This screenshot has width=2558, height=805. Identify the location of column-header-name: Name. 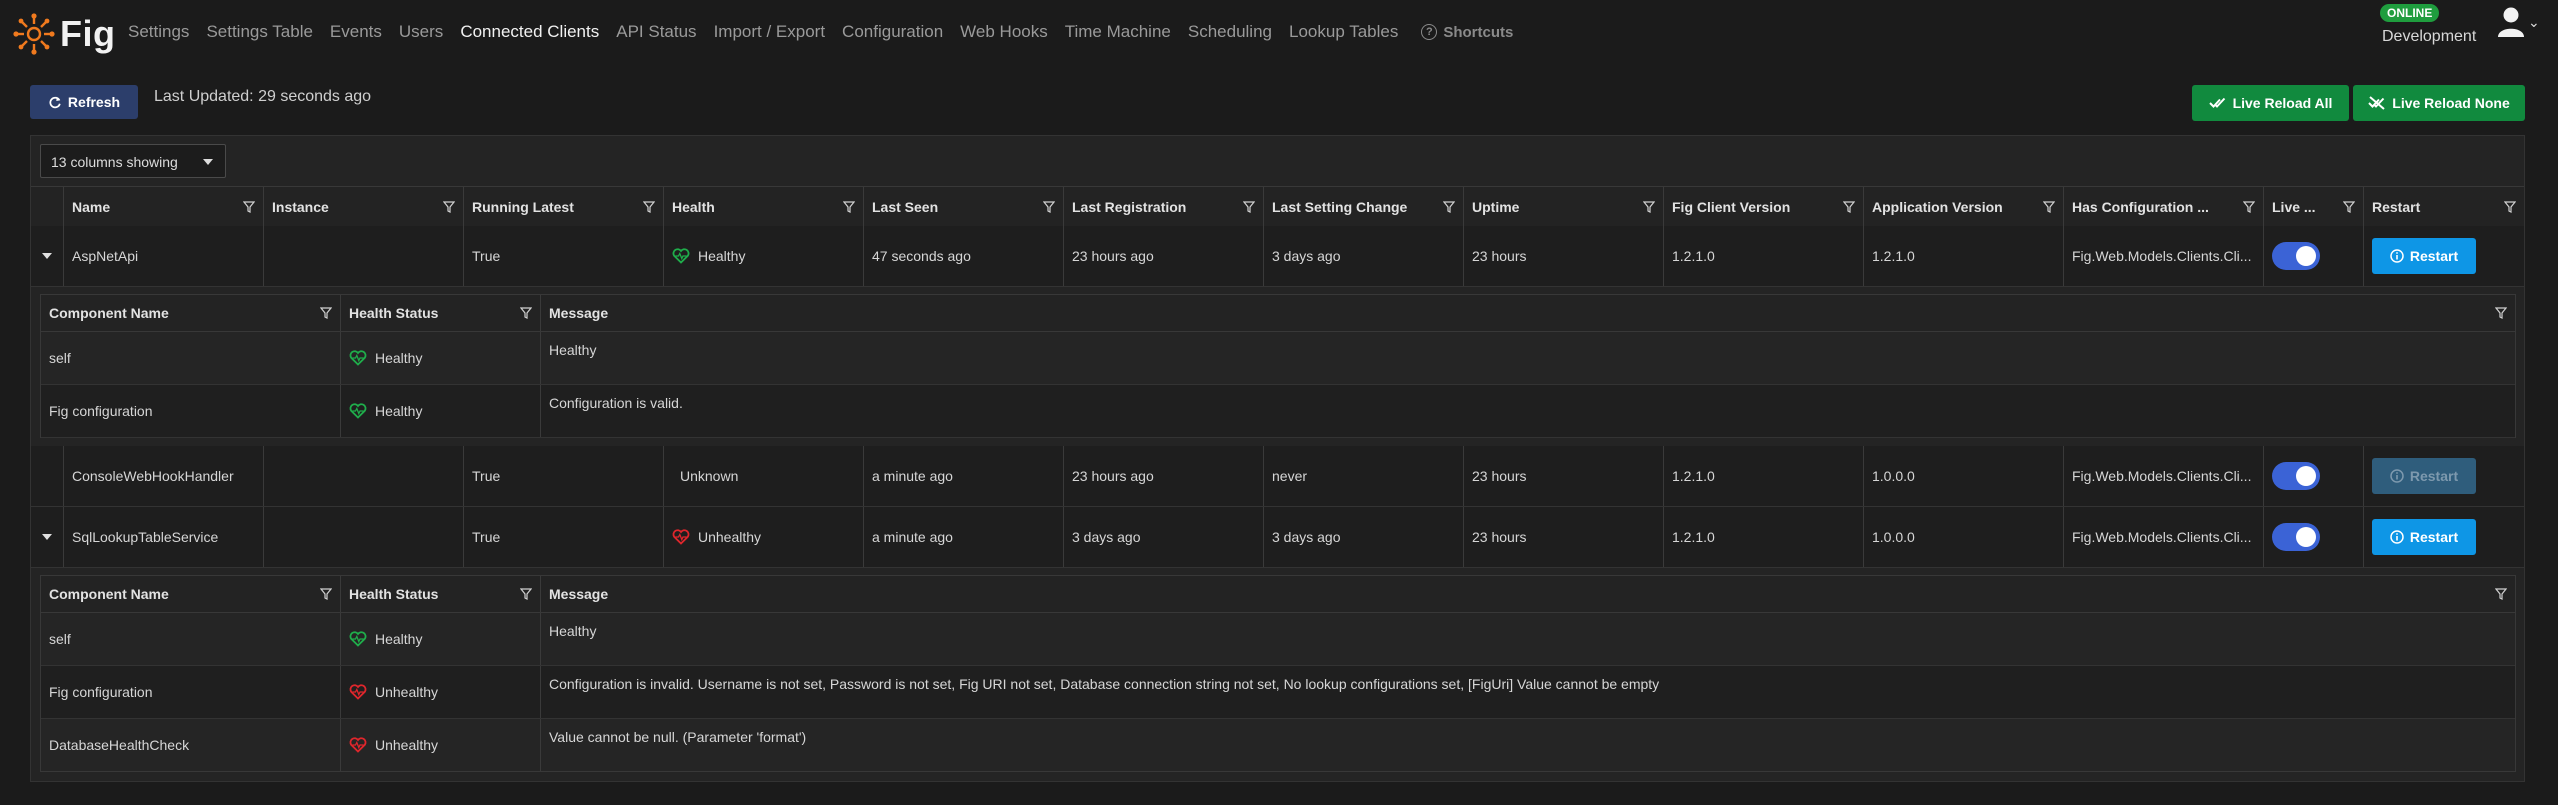
(164, 207).